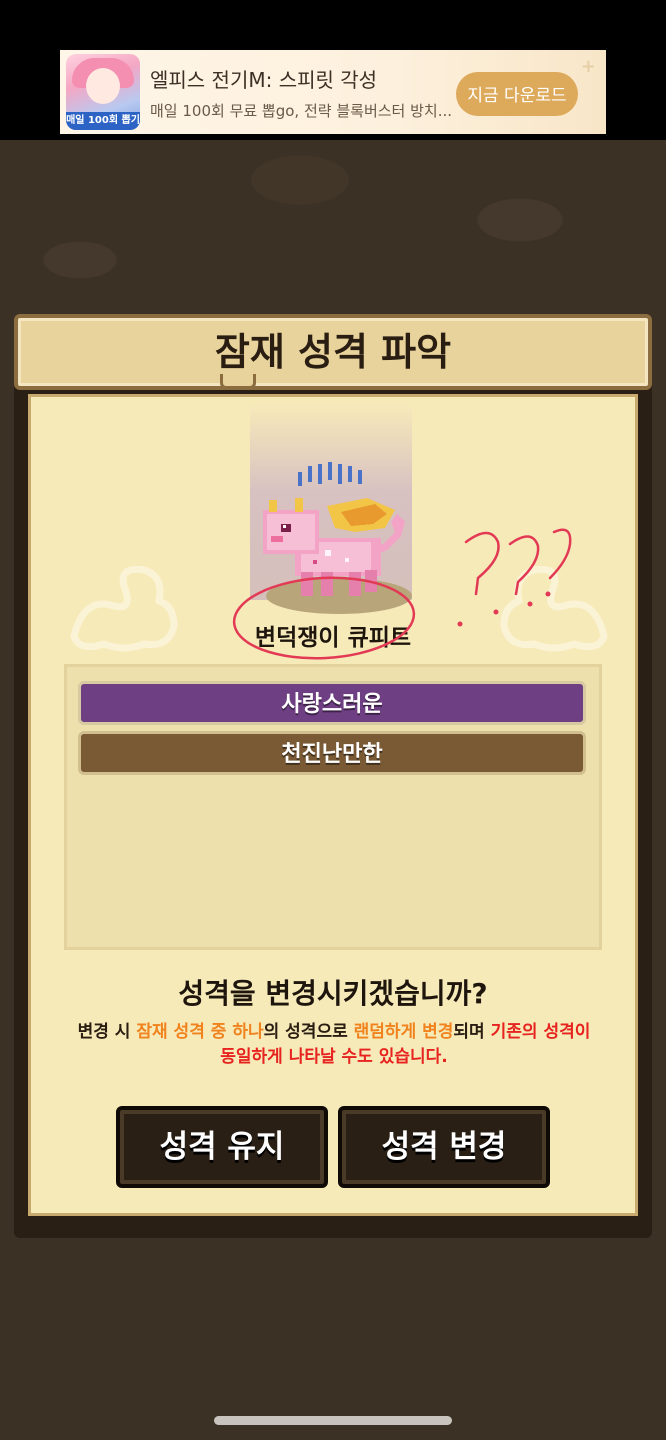 This screenshot has height=1440, width=666. I want to click on confirm-question: 성격을 변경시키겠습니까?, so click(333, 993).